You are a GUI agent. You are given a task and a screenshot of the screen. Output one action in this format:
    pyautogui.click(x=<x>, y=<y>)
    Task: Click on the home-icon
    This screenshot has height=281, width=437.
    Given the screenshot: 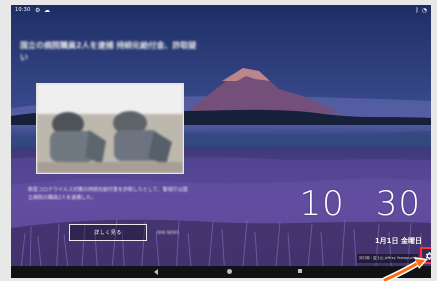 What is the action you would take?
    pyautogui.click(x=229, y=271)
    